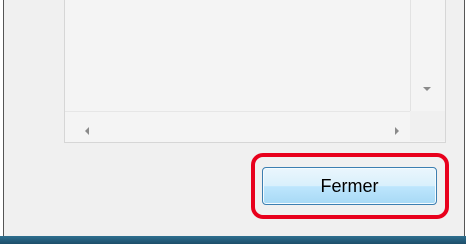 The image size is (466, 244). Describe the element at coordinates (349, 186) in the screenshot. I see `close-button: Fermer` at that location.